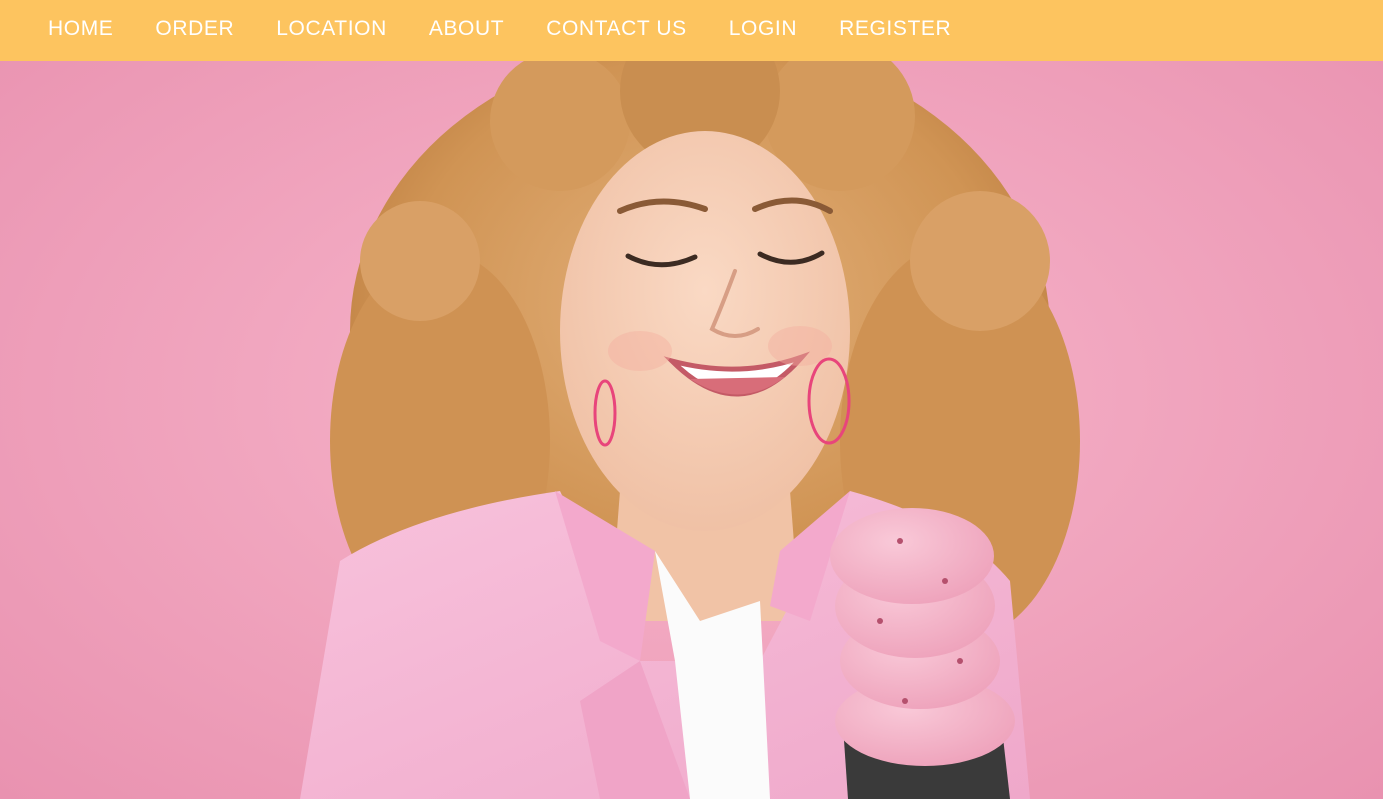  What do you see at coordinates (194, 29) in the screenshot?
I see `nav-order-link: ORDER` at bounding box center [194, 29].